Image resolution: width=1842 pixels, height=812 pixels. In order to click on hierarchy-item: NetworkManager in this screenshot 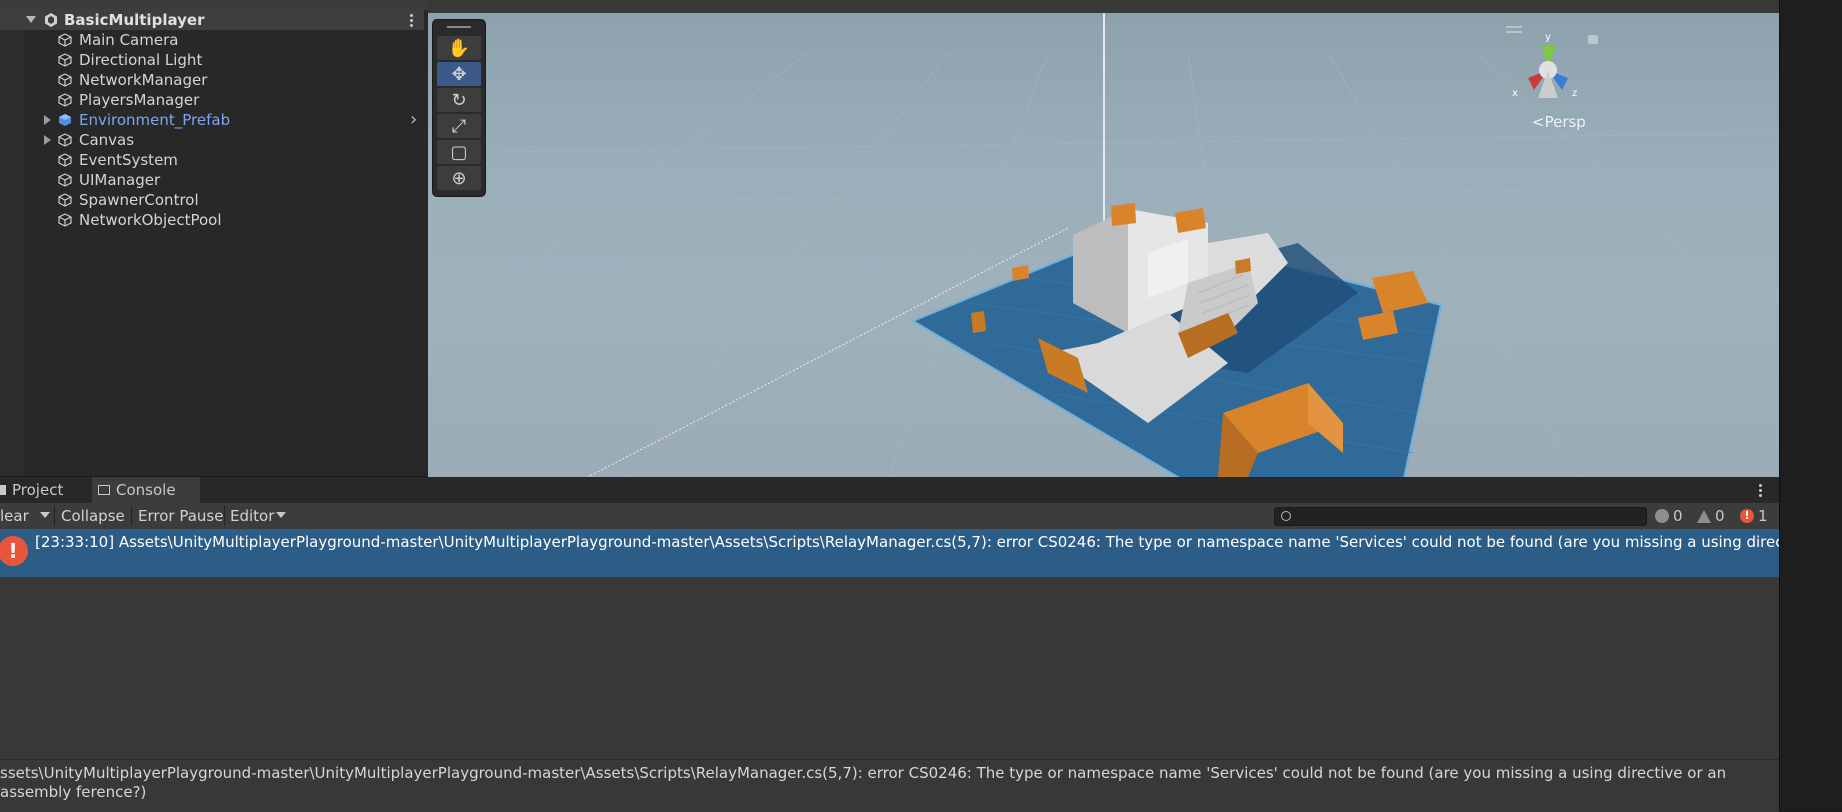, I will do `click(132, 80)`.